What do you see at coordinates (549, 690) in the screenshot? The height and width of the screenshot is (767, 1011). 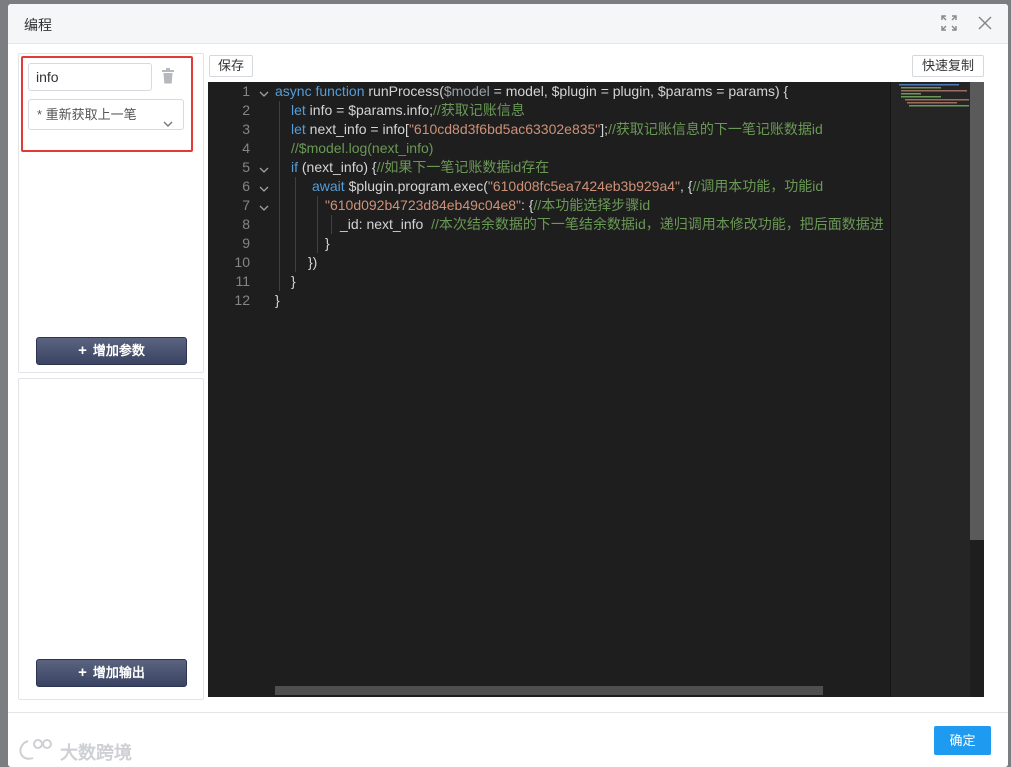 I see `horizontal-scrollbar-thumb` at bounding box center [549, 690].